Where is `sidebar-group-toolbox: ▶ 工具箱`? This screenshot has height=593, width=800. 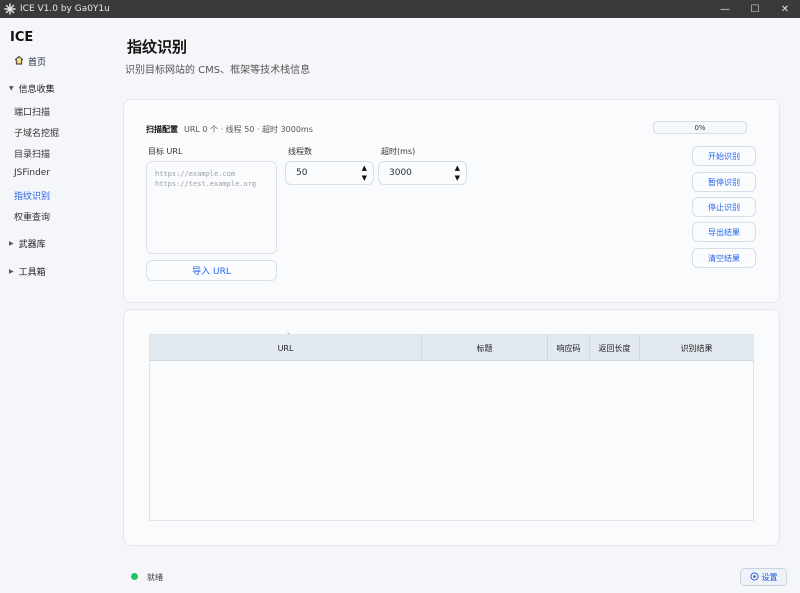 sidebar-group-toolbox: ▶ 工具箱 is located at coordinates (27, 271).